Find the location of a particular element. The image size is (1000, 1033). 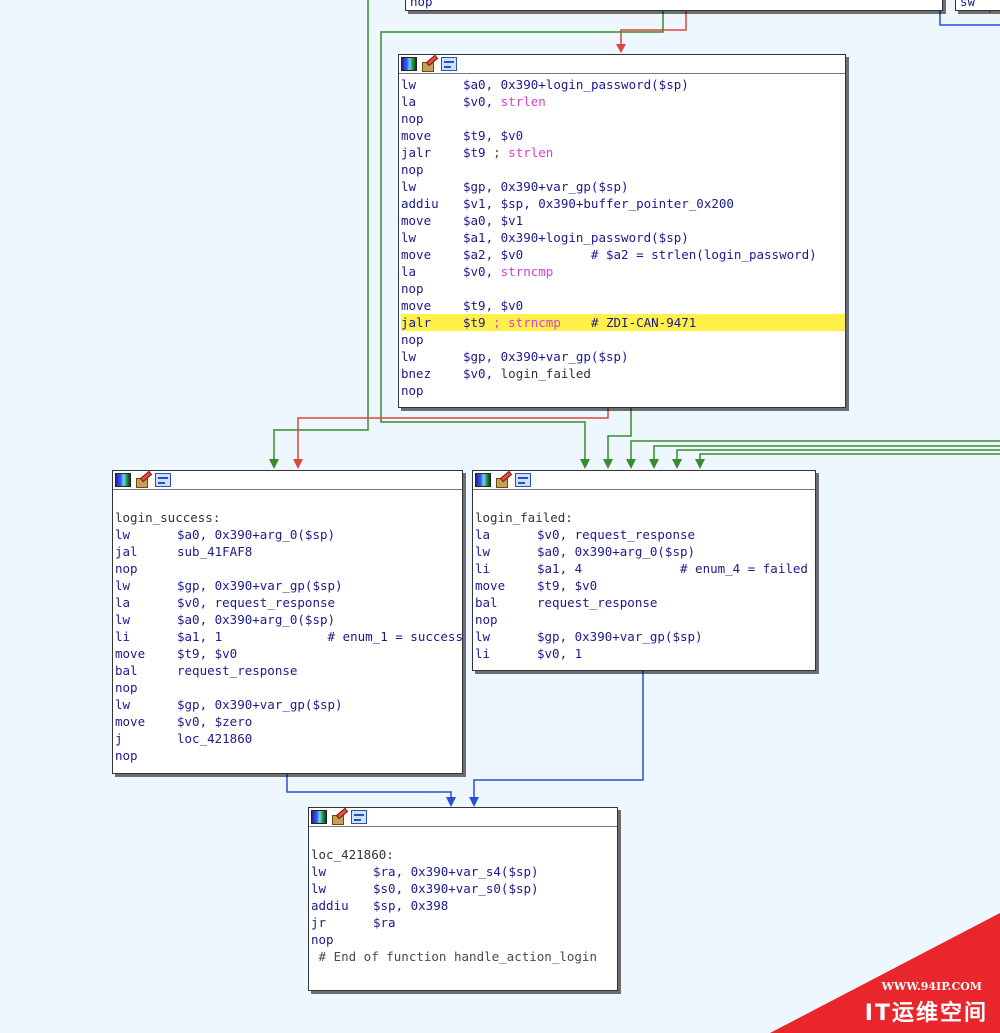

instruction-mnemonic: bnez is located at coordinates (416, 373).